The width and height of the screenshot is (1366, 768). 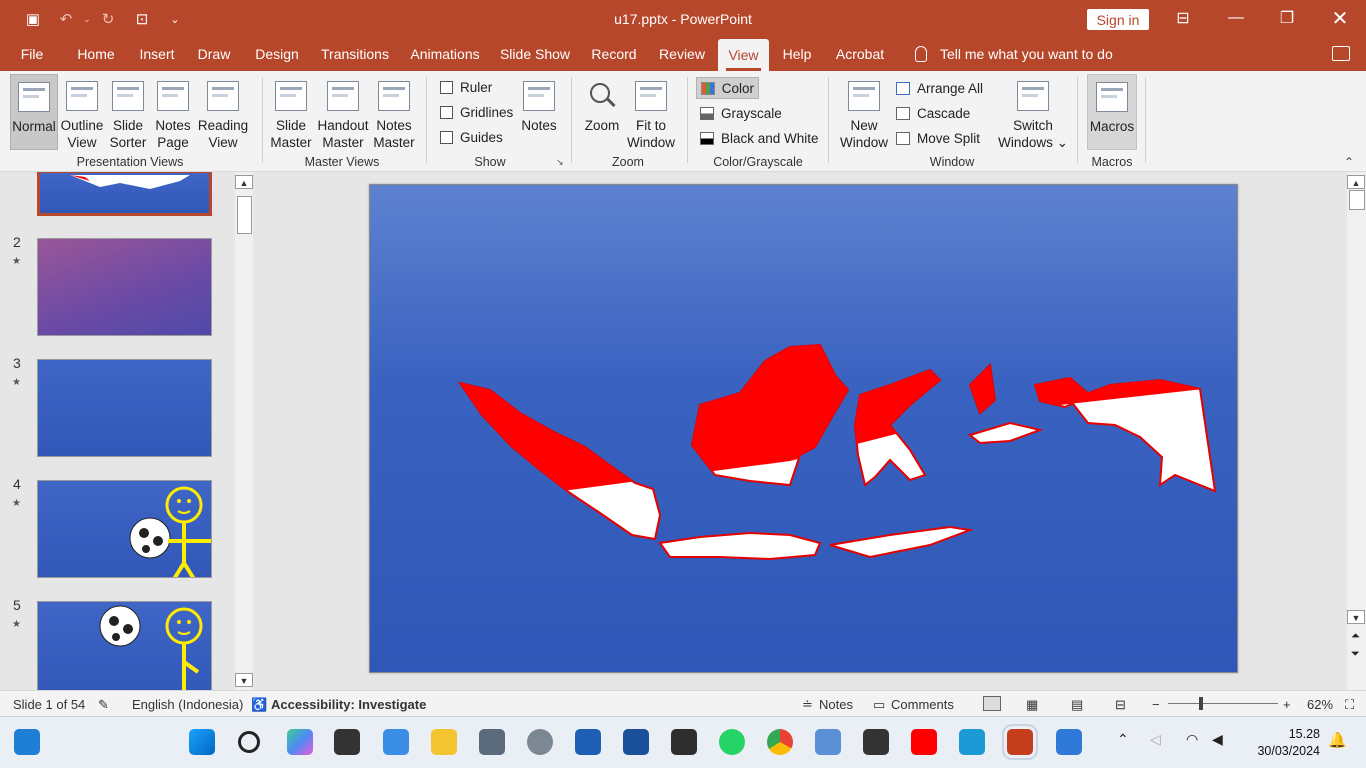 I want to click on volume-muted-icon: ◁, so click(x=1155, y=739).